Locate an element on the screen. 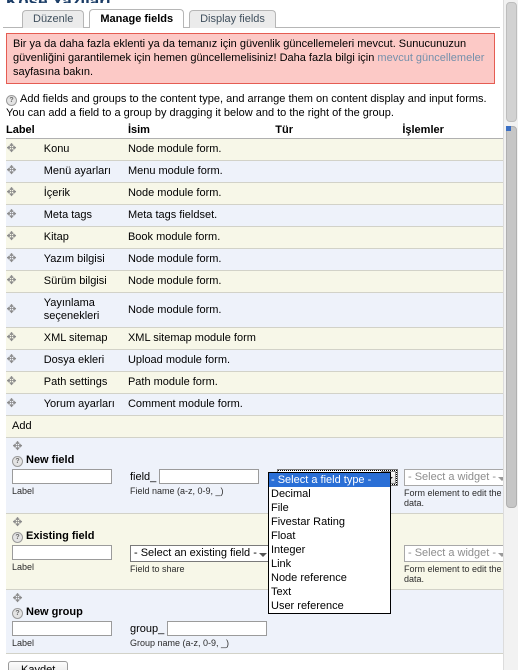 The height and width of the screenshot is (670, 518). table-row: ✥ XML sitemap XML sitemap module form is located at coordinates (255, 338).